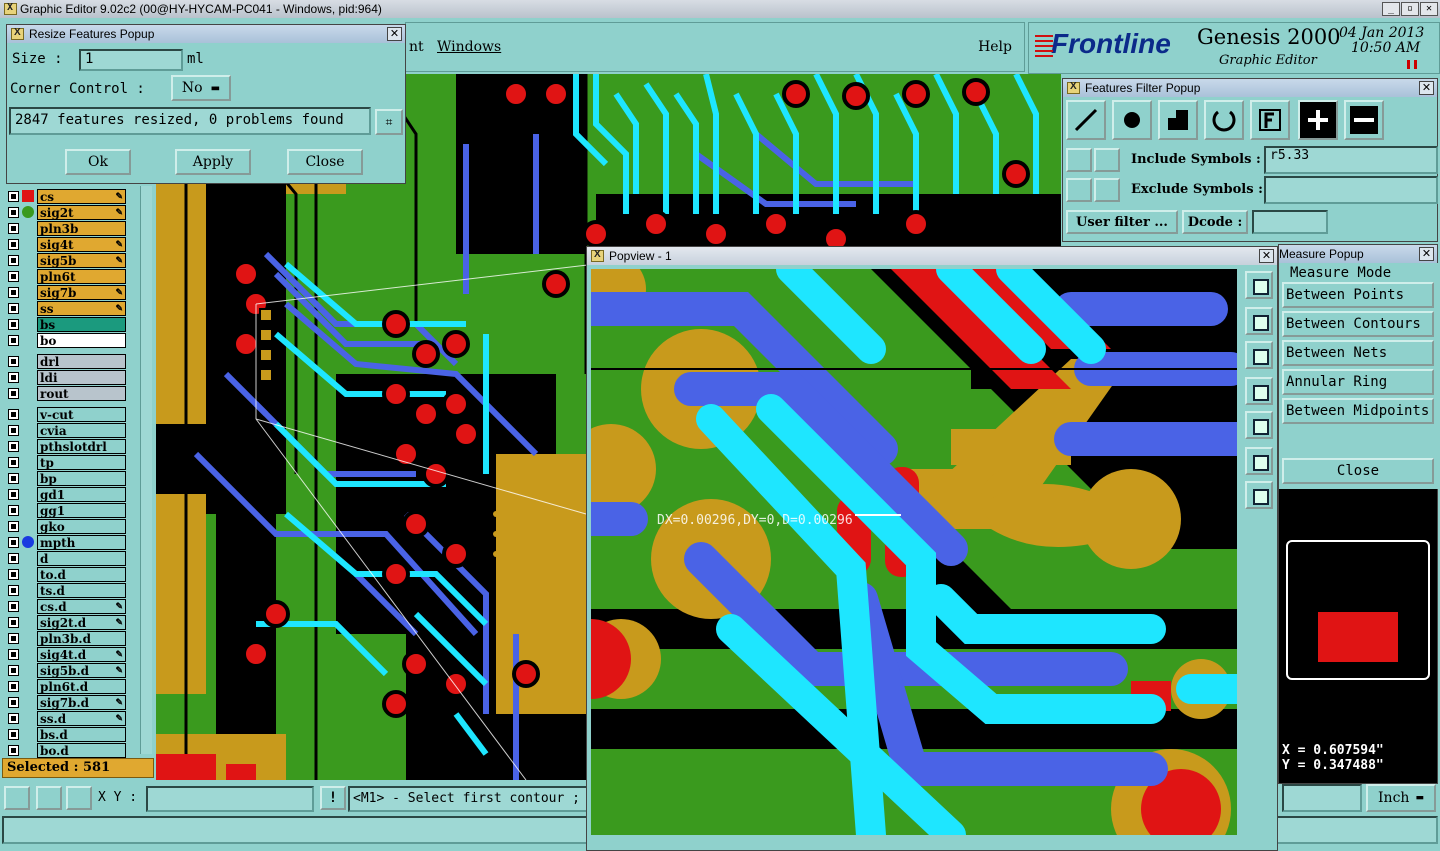 The image size is (1440, 851). I want to click on close-window-button: ✕, so click(1429, 9).